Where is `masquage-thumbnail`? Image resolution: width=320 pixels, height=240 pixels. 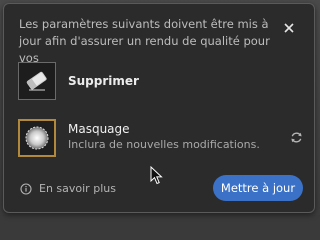 masquage-thumbnail is located at coordinates (37, 138).